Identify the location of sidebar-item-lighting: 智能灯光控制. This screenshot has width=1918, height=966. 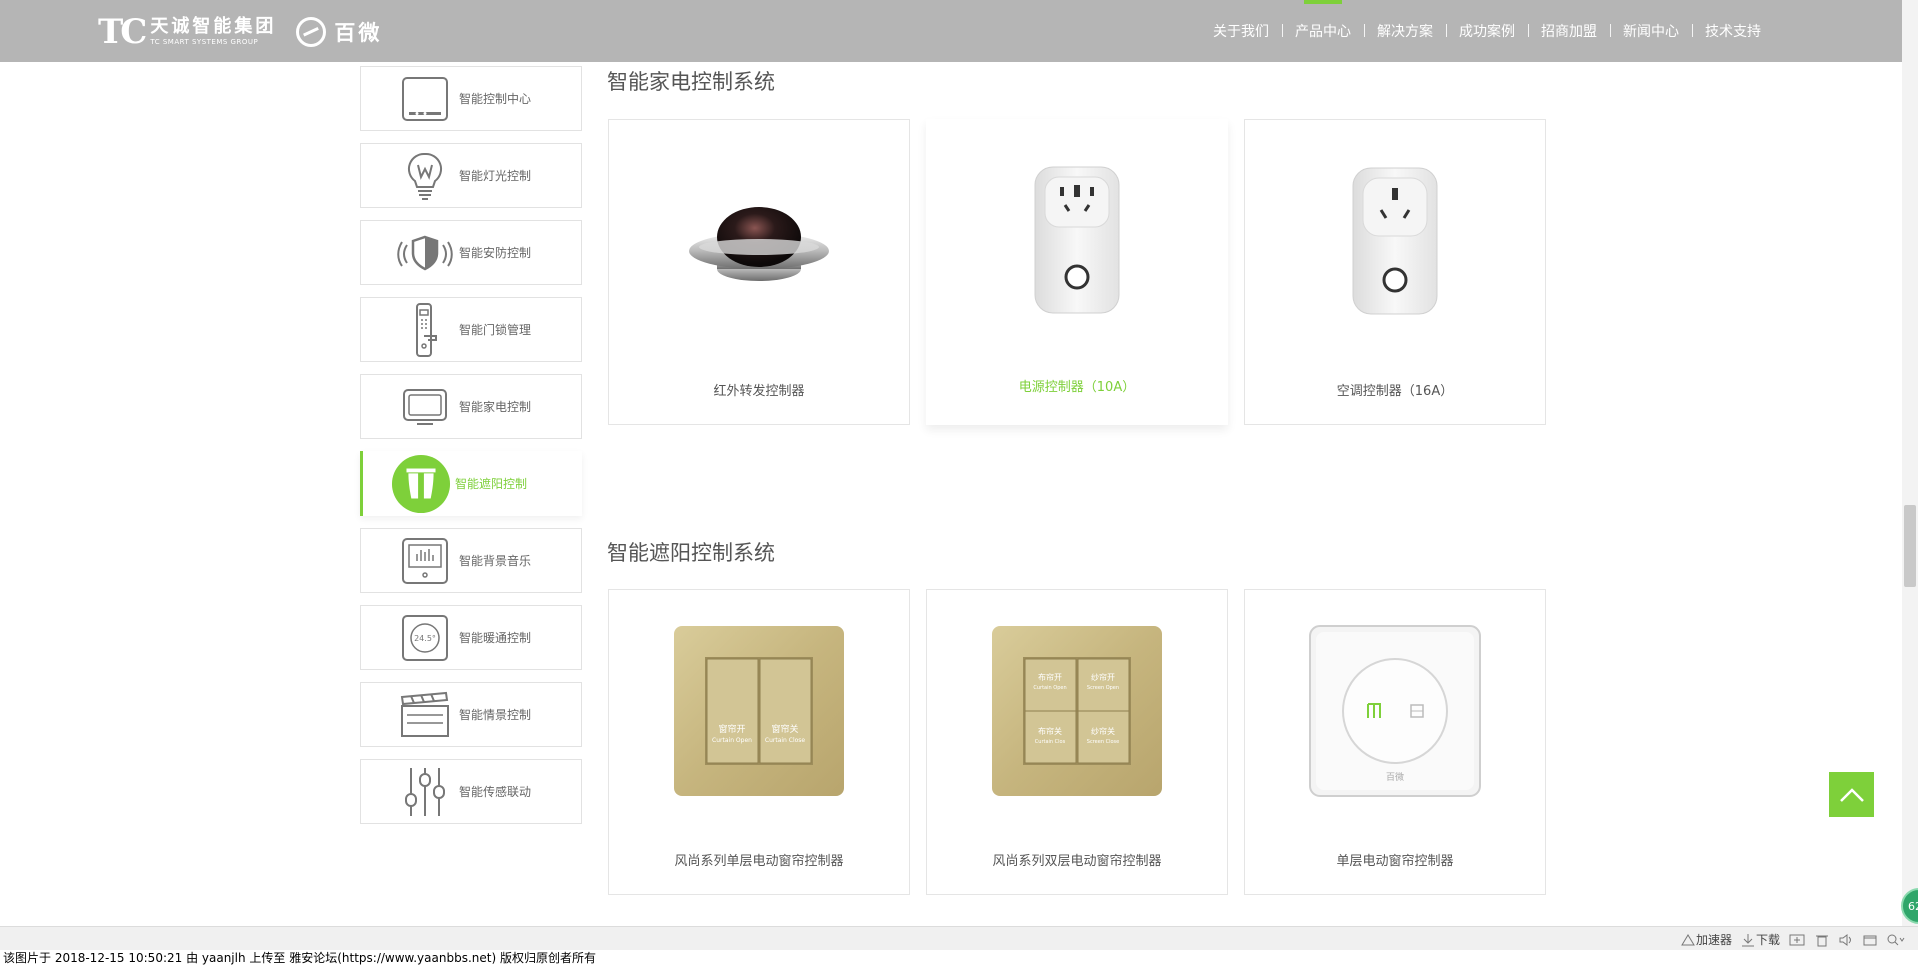
(471, 175).